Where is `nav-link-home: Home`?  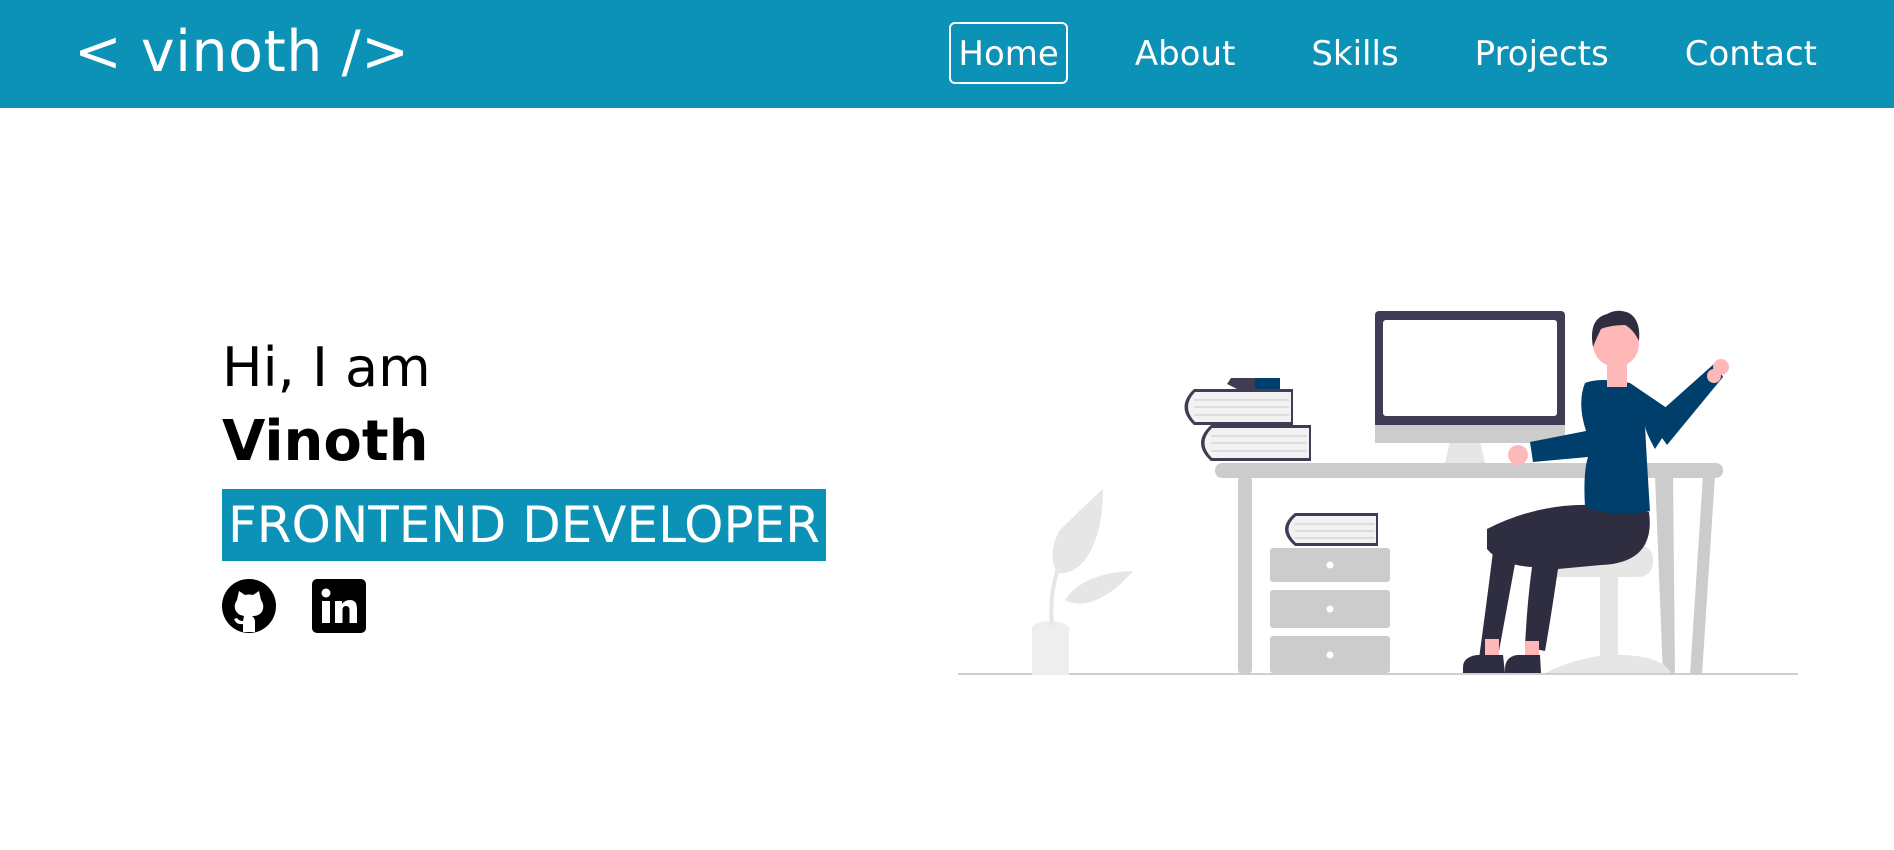 nav-link-home: Home is located at coordinates (1008, 53).